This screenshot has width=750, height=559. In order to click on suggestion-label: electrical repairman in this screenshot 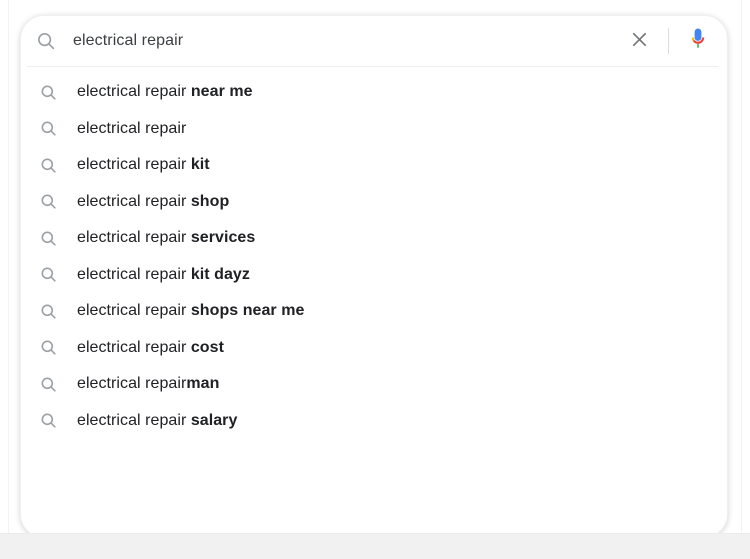, I will do `click(145, 384)`.